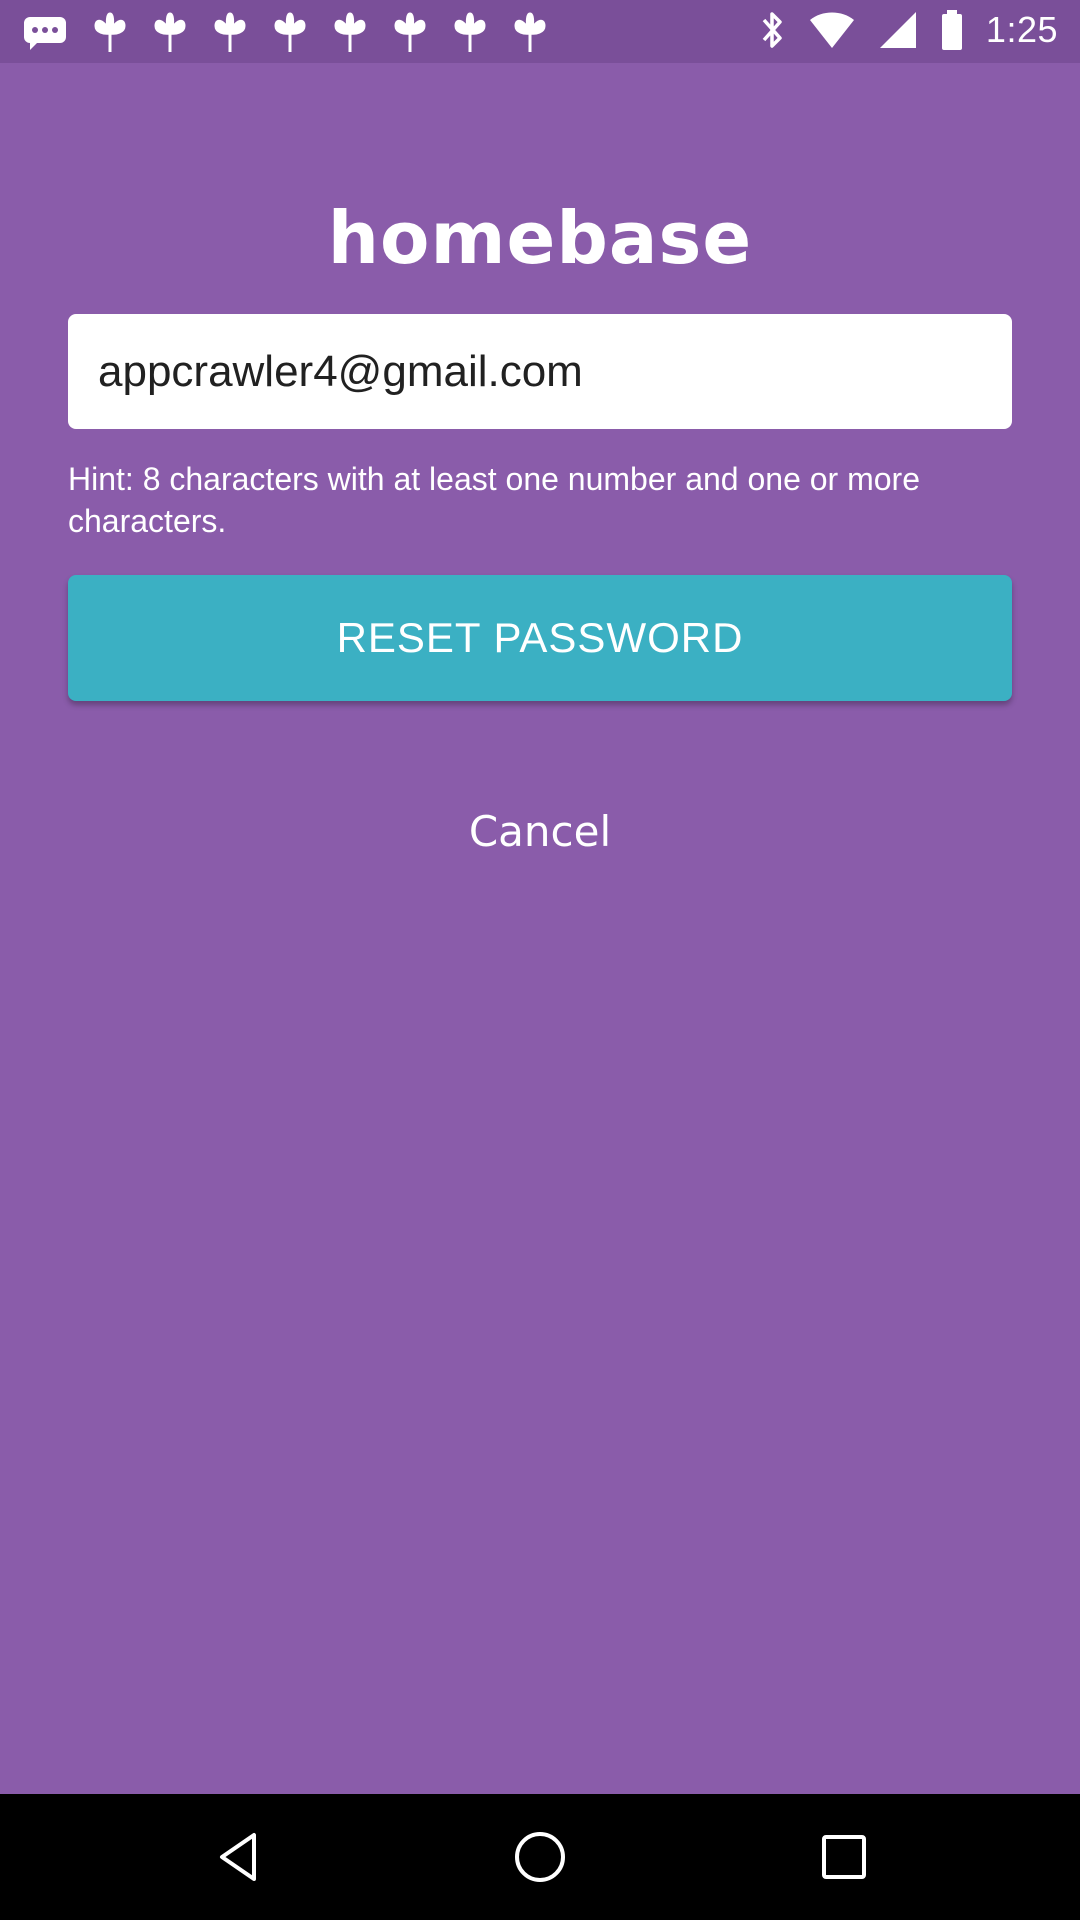 This screenshot has width=1080, height=1920. I want to click on status-time: 1:25, so click(1021, 29).